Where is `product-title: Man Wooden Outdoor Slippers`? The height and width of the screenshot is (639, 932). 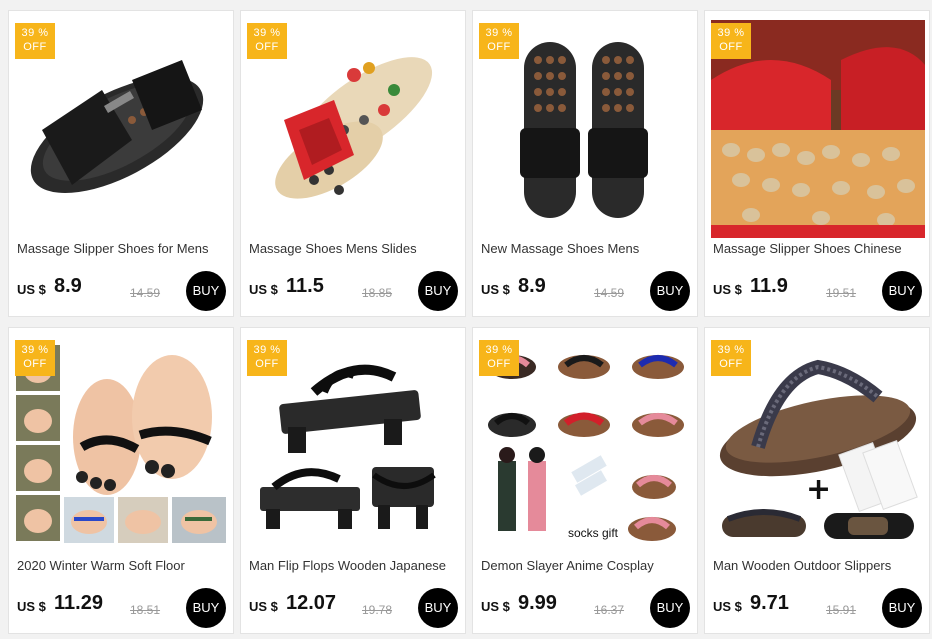 product-title: Man Wooden Outdoor Slippers is located at coordinates (820, 565).